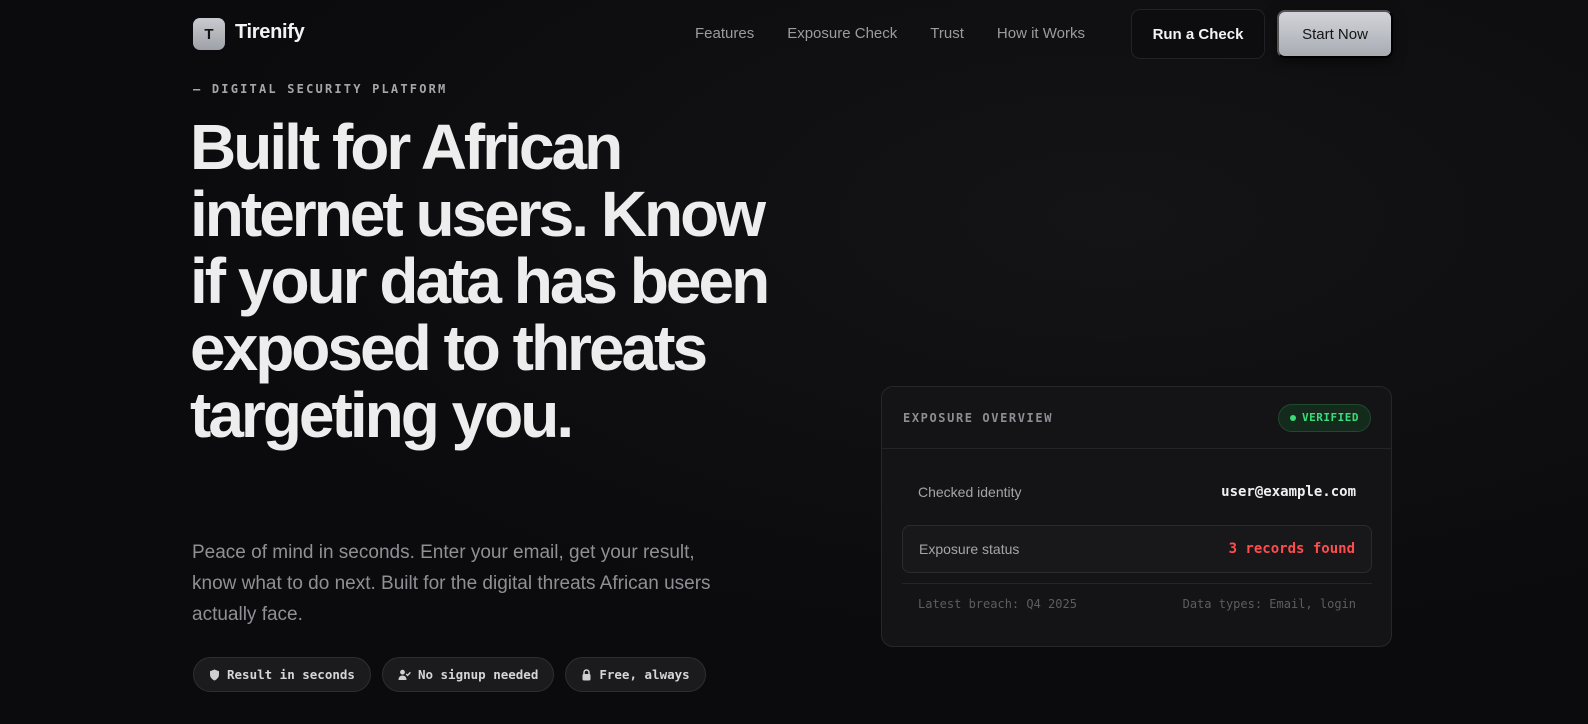 The image size is (1588, 724). I want to click on lock-icon, so click(586, 674).